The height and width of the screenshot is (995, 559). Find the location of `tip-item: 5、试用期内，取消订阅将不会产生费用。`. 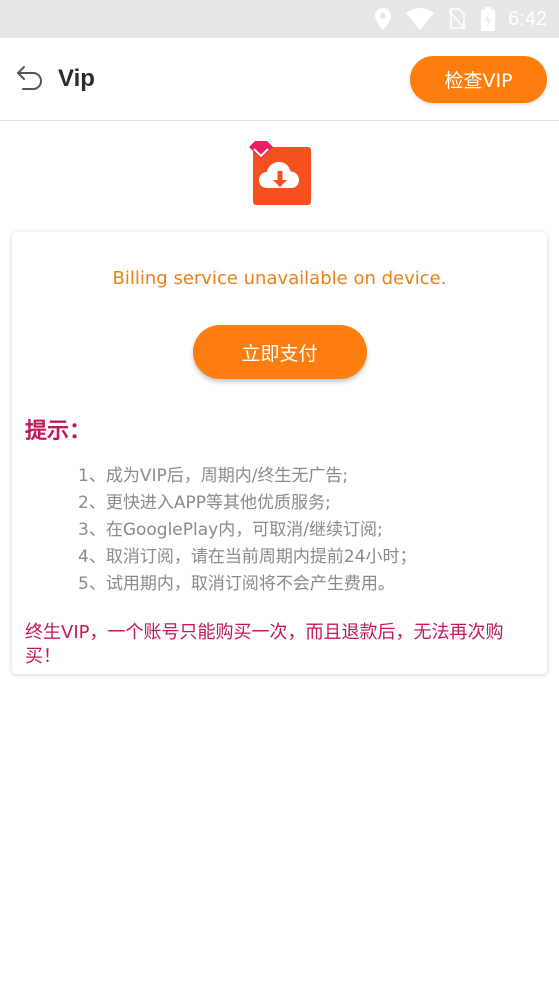

tip-item: 5、试用期内，取消订阅将不会产生费用。 is located at coordinates (236, 584).